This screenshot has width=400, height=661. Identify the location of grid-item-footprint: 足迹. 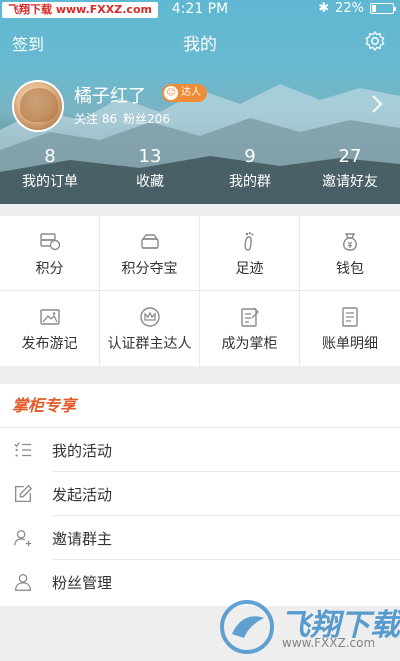
(250, 253).